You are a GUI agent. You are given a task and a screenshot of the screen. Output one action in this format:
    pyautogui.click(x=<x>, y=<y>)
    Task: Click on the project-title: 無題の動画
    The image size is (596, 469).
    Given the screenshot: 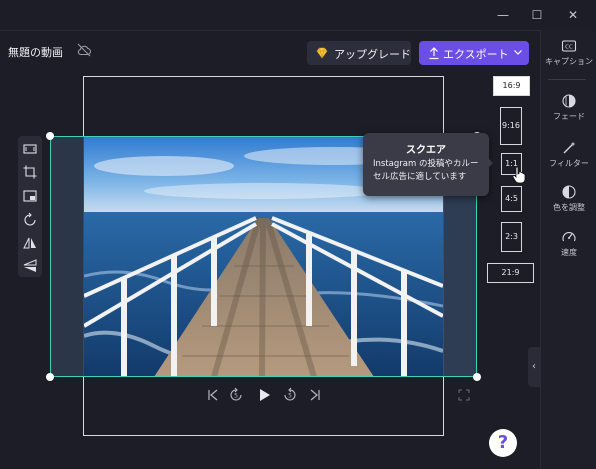 What is the action you would take?
    pyautogui.click(x=35, y=52)
    